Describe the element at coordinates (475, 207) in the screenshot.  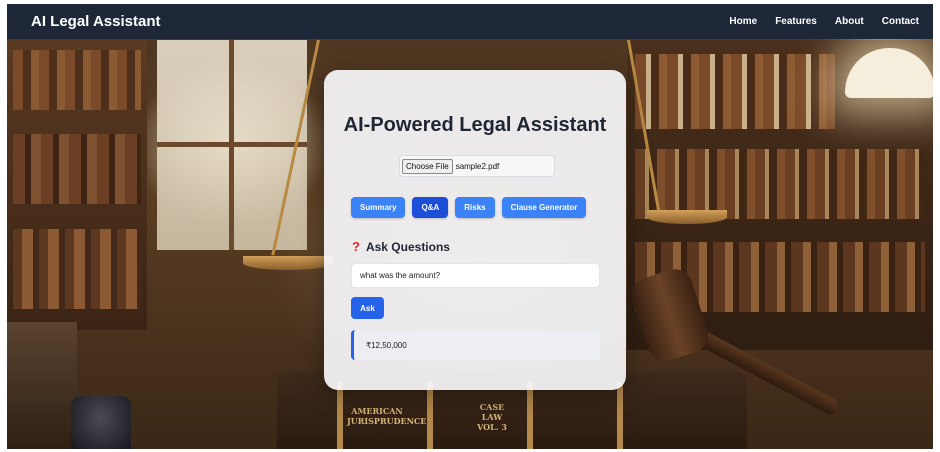
I see `tab-risks: Risks` at that location.